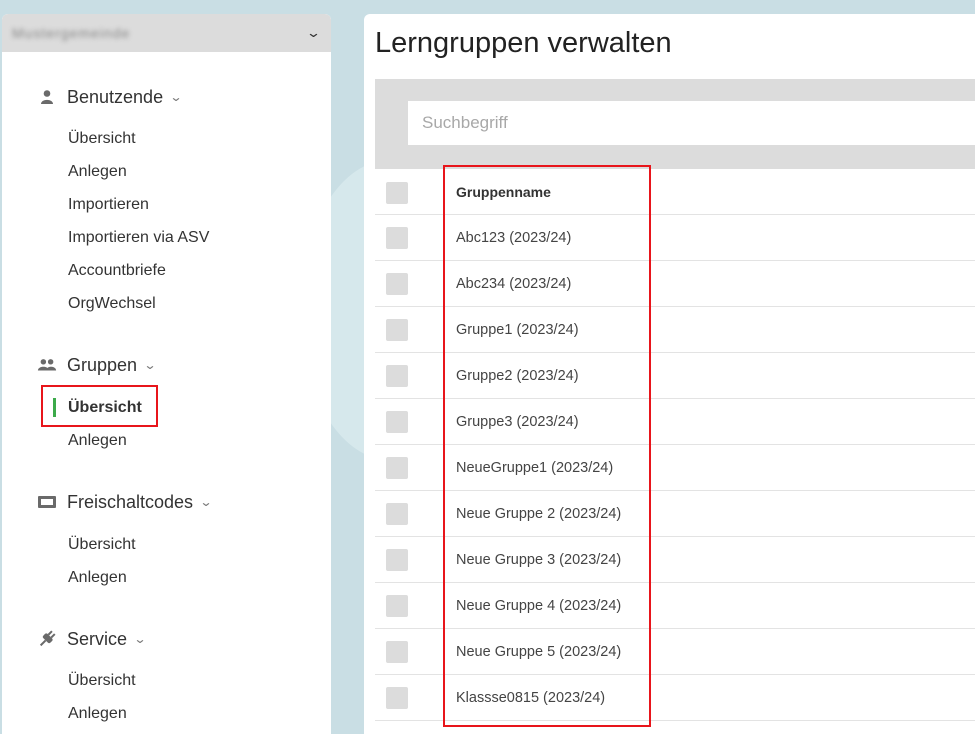  Describe the element at coordinates (97, 441) in the screenshot. I see `nav-gruppen-anlegen: Anlegen` at that location.